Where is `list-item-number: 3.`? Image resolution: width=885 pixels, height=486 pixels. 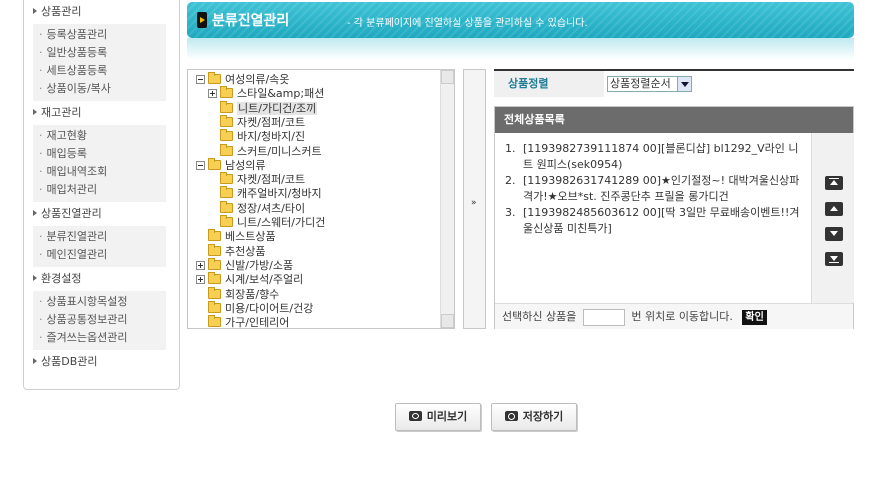
list-item-number: 3. is located at coordinates (510, 212).